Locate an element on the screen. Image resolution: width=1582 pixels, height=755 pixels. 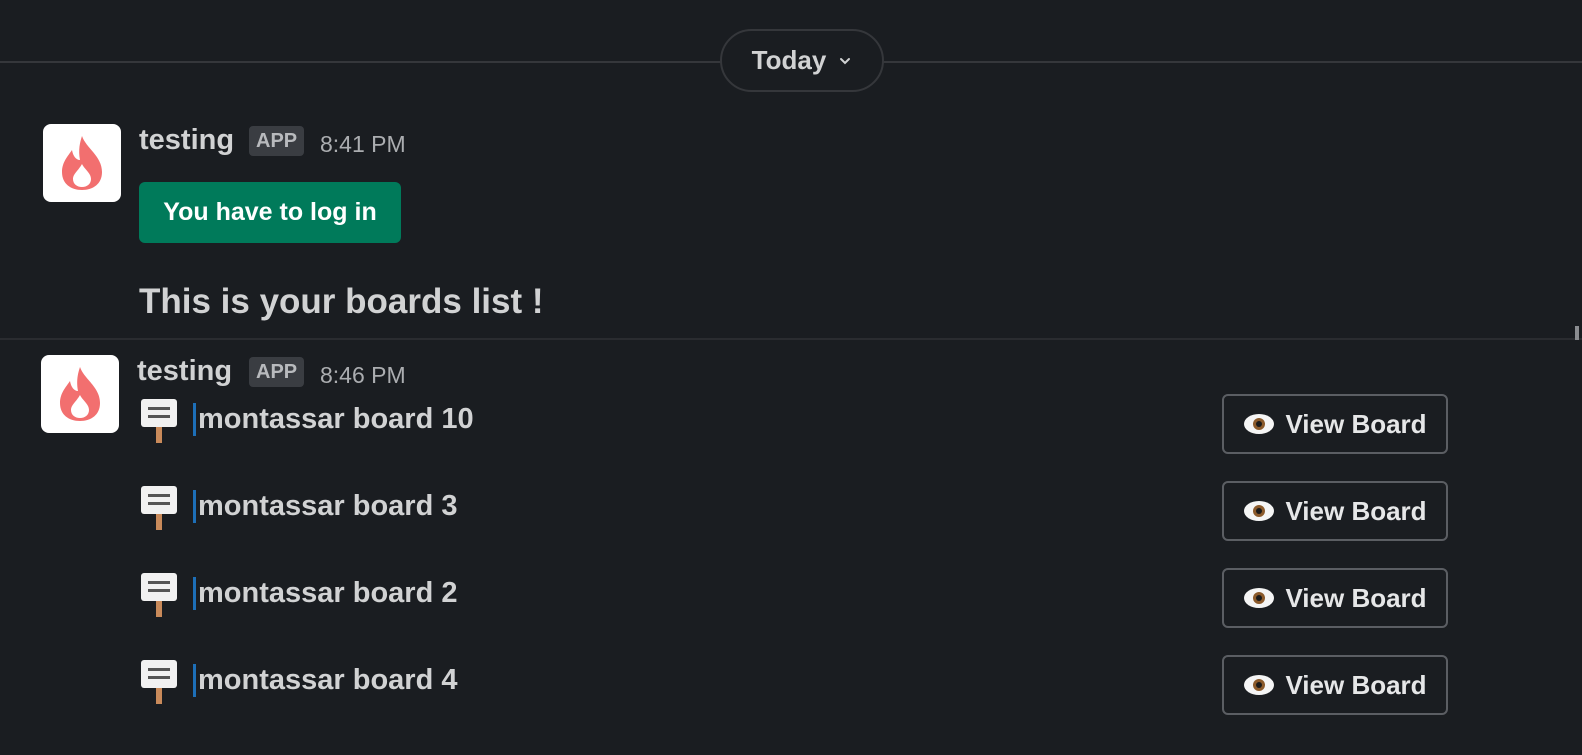
board-name: montassar board 4 is located at coordinates (325, 680).